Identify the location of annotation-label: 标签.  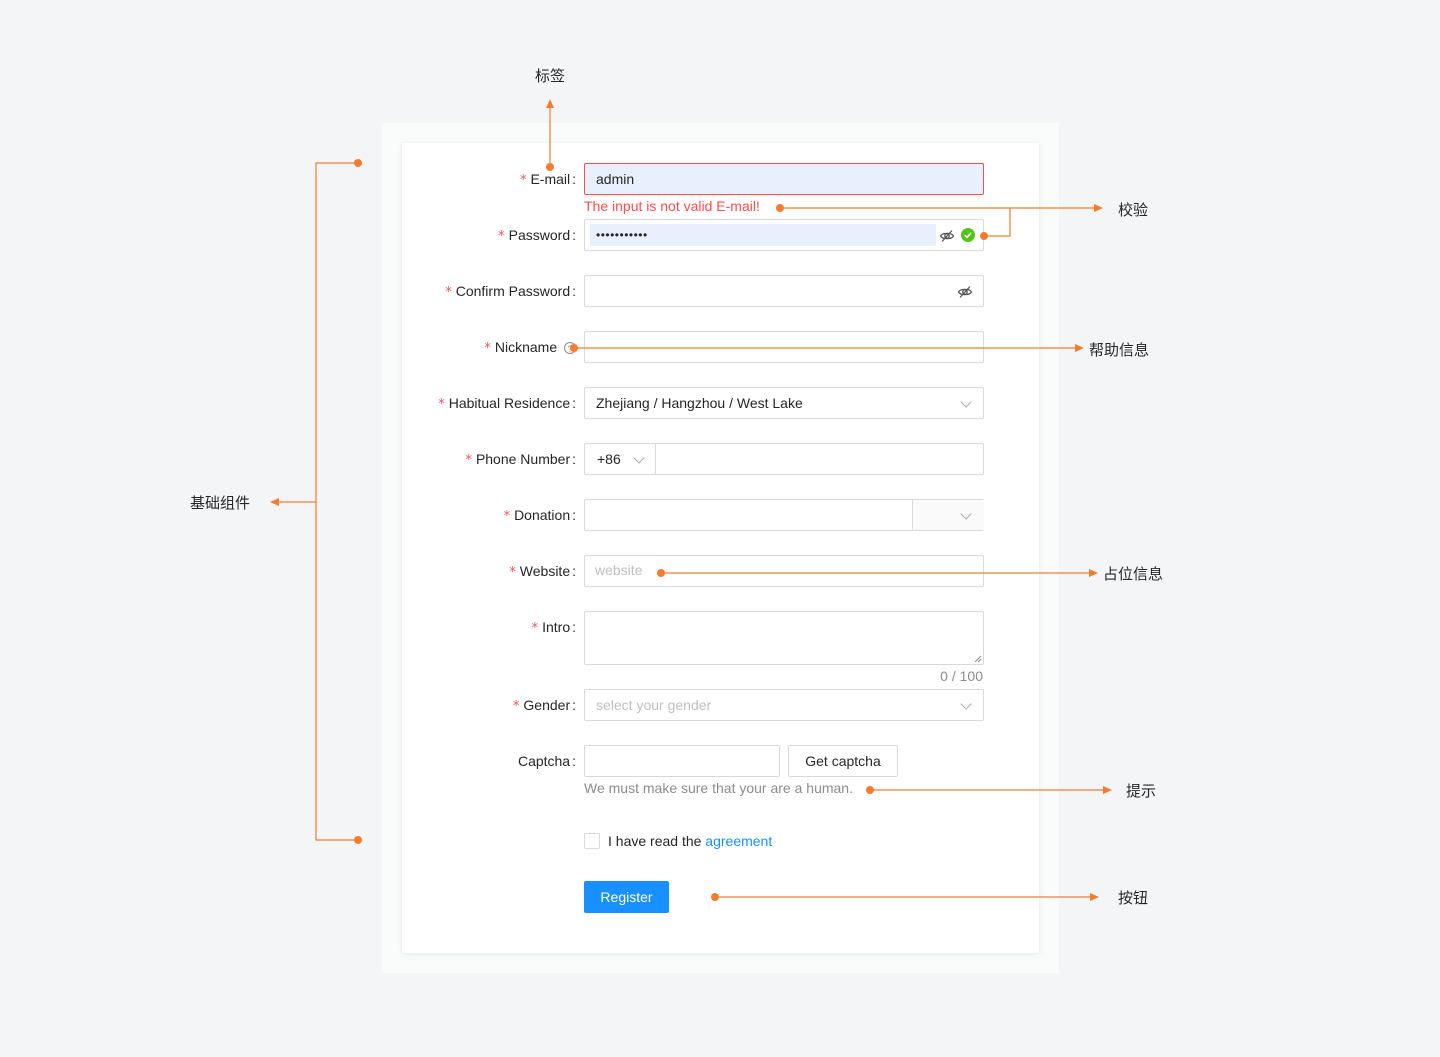
(550, 76).